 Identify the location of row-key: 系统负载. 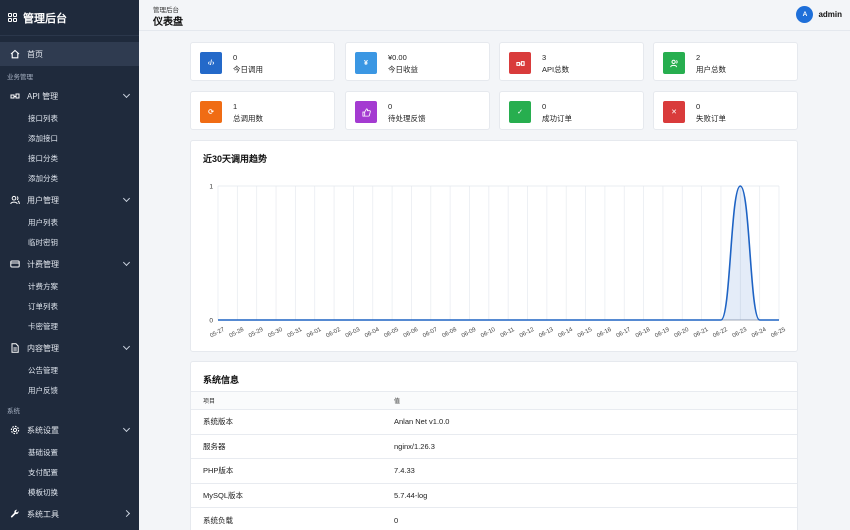
(287, 518).